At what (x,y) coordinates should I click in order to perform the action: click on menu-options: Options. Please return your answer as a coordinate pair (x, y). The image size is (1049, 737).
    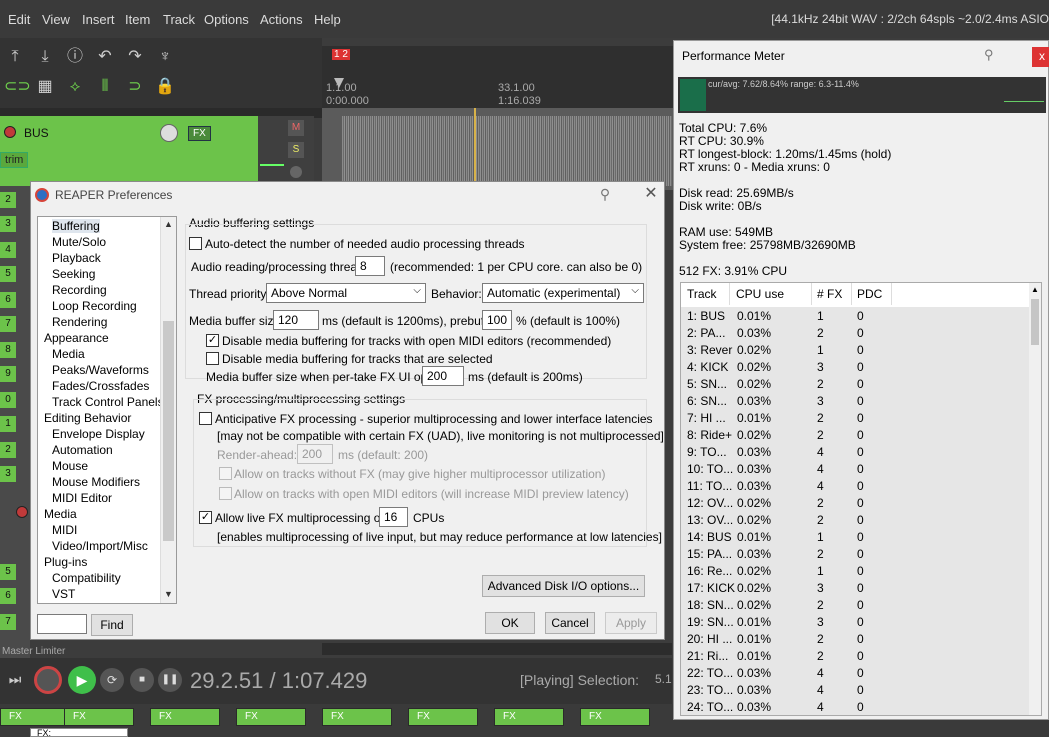
    Looking at the image, I should click on (226, 19).